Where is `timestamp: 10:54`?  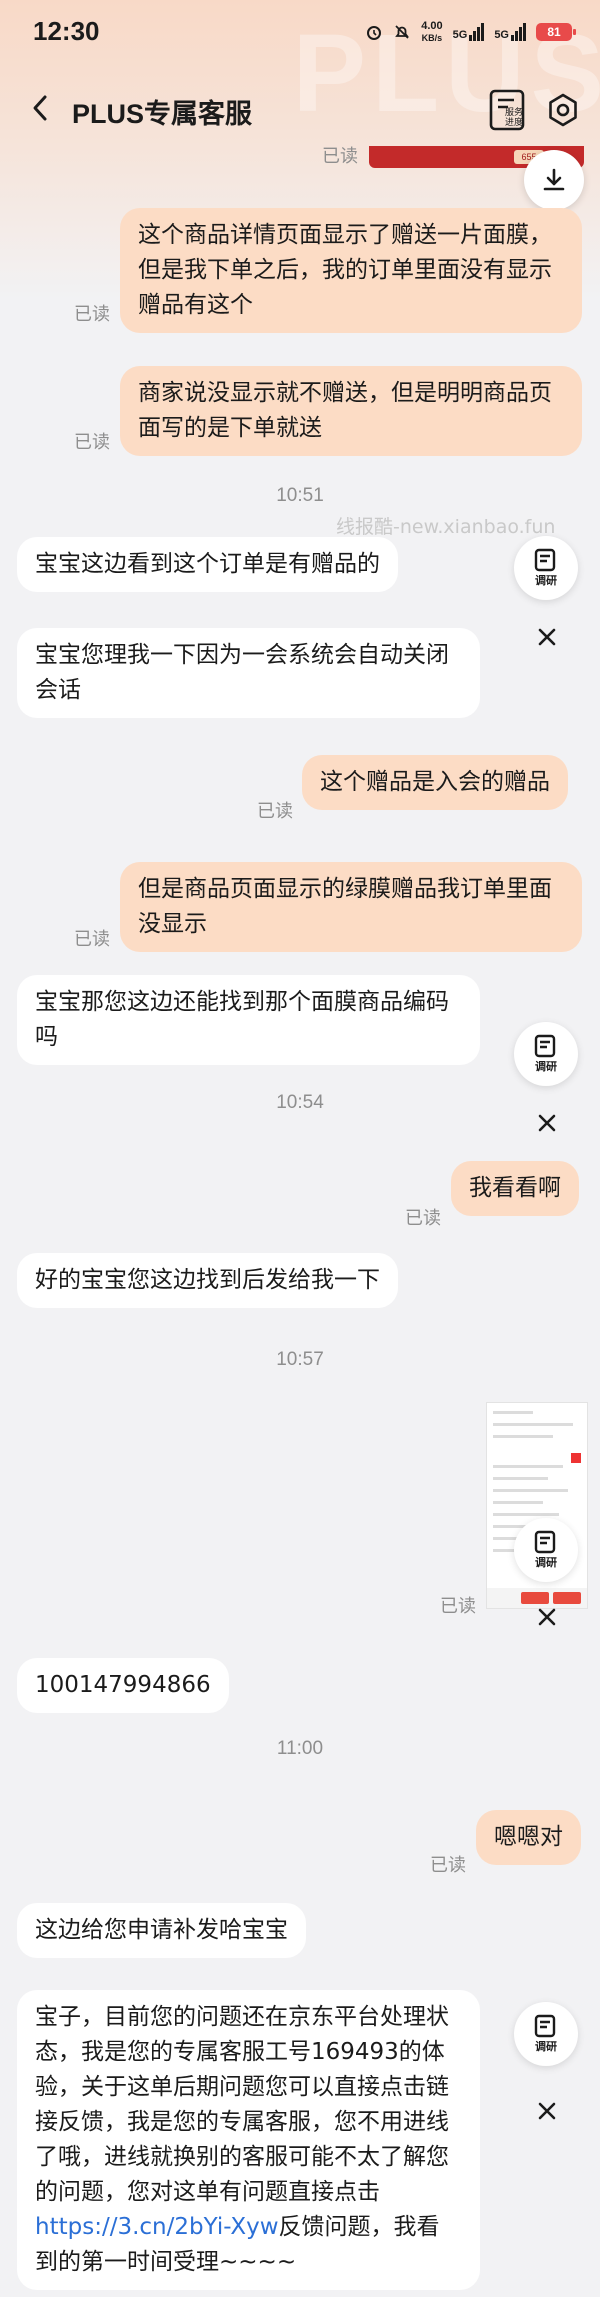
timestamp: 10:54 is located at coordinates (300, 1102).